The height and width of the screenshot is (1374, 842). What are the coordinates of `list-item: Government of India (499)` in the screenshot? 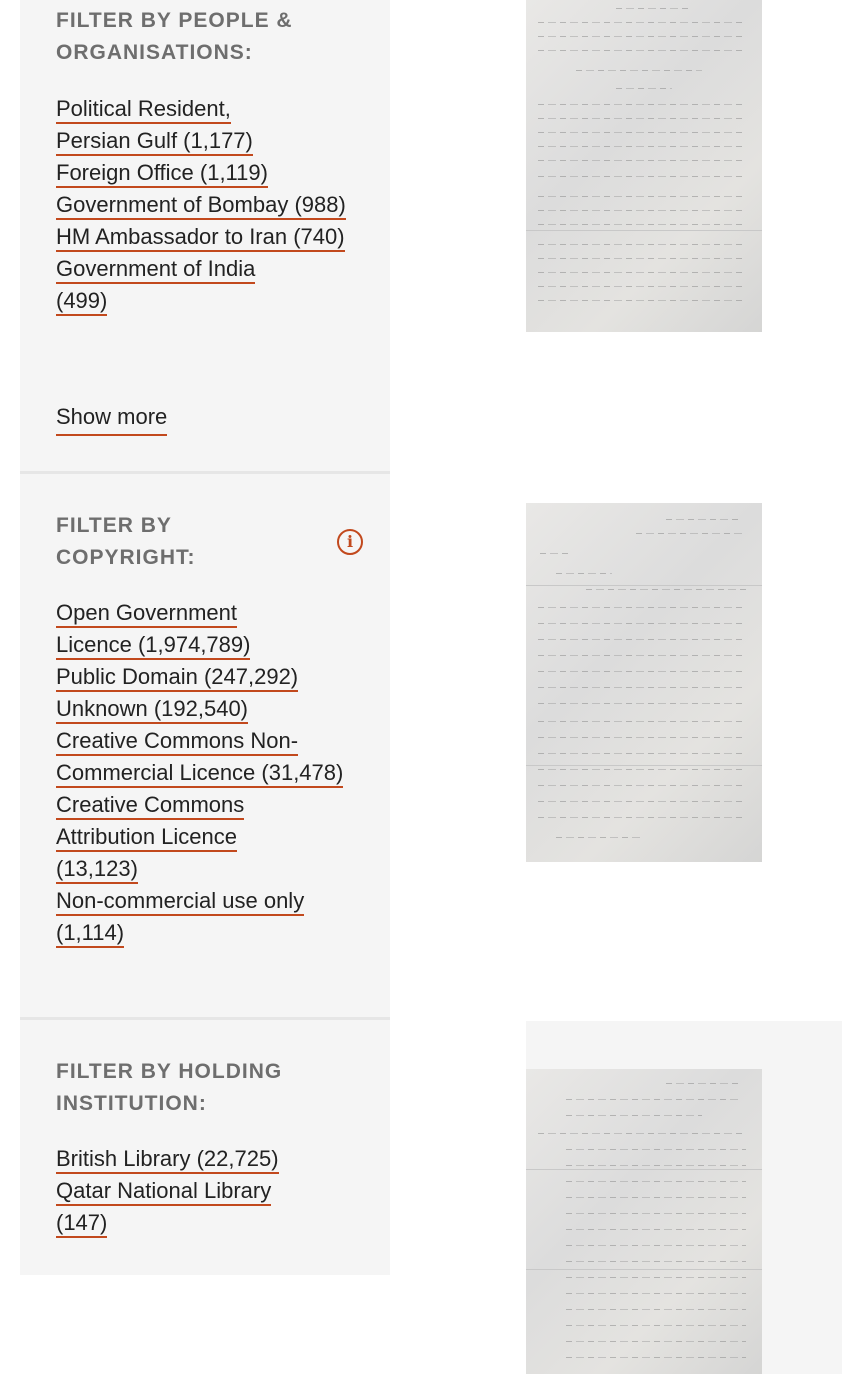 It's located at (181, 285).